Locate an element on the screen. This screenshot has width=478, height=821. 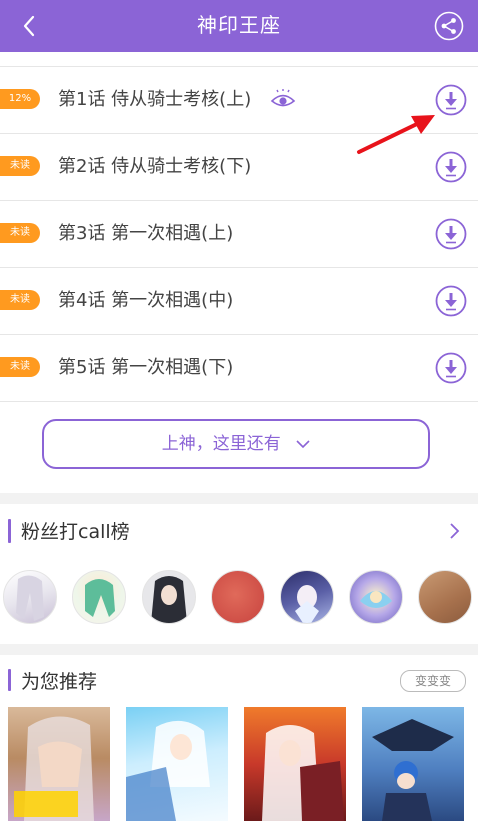
eye-icon is located at coordinates (283, 98).